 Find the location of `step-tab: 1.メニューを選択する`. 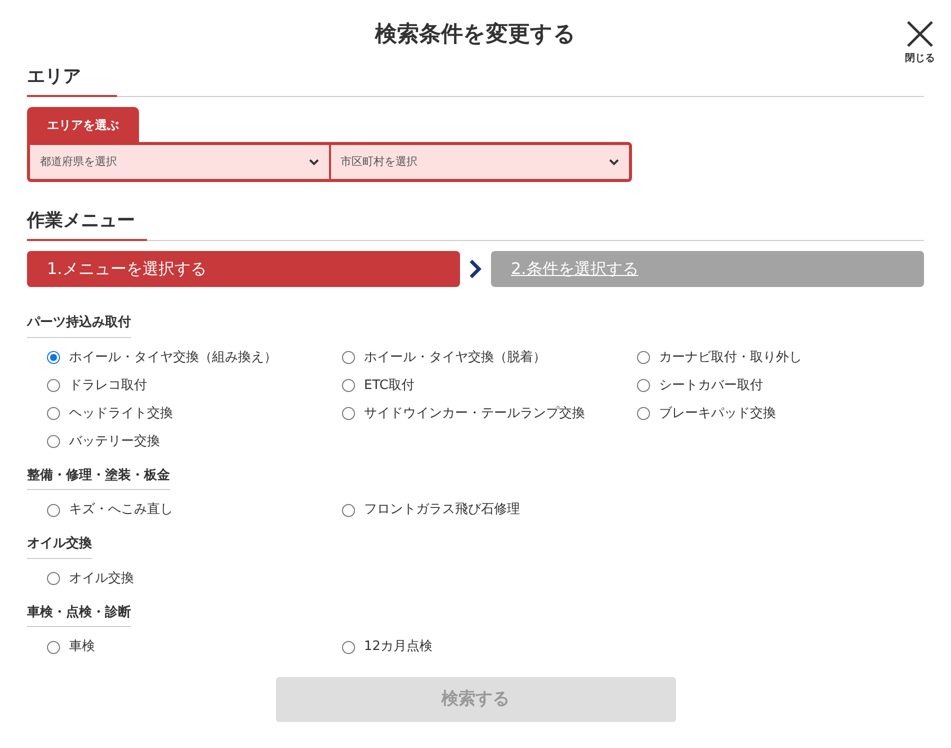

step-tab: 1.メニューを選択する is located at coordinates (243, 269).